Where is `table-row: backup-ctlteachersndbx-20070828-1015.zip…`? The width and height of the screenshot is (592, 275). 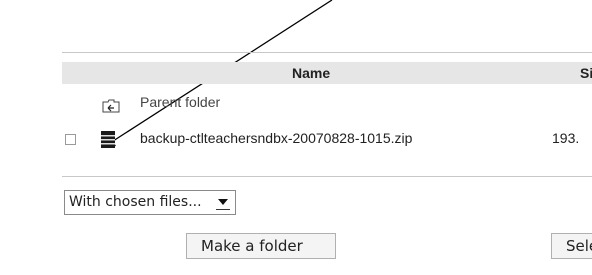 table-row: backup-ctlteachersndbx-20070828-1015.zip… is located at coordinates (327, 140).